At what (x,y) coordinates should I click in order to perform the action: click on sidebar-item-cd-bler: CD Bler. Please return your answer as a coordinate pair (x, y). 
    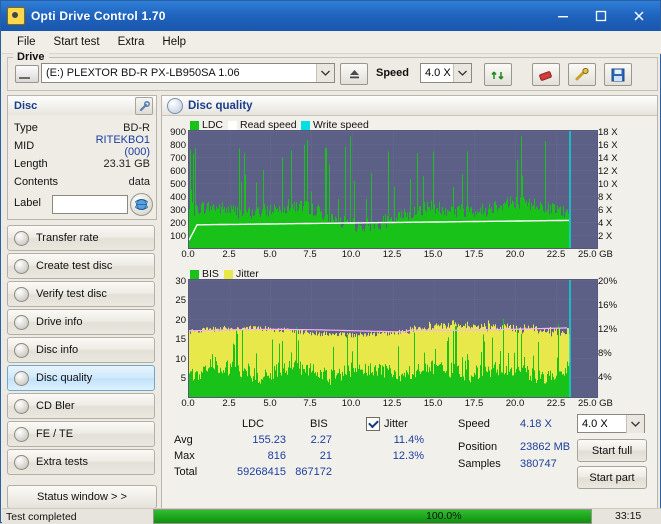
    Looking at the image, I should click on (81, 406).